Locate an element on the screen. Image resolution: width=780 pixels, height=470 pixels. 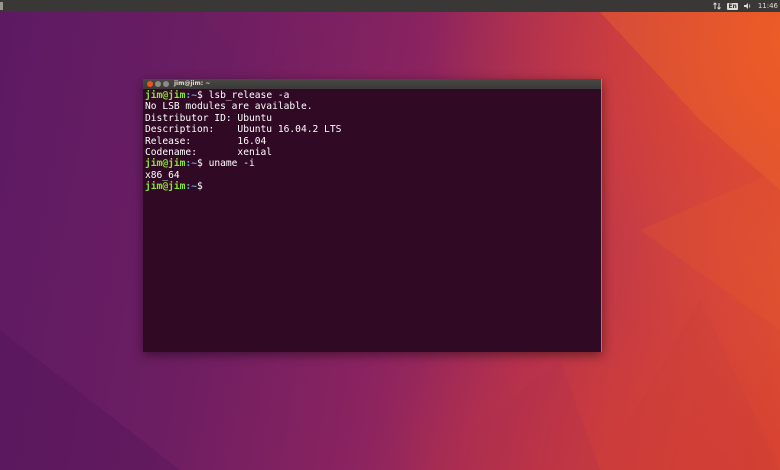
keyboard-layout-indicator: En is located at coordinates (732, 6).